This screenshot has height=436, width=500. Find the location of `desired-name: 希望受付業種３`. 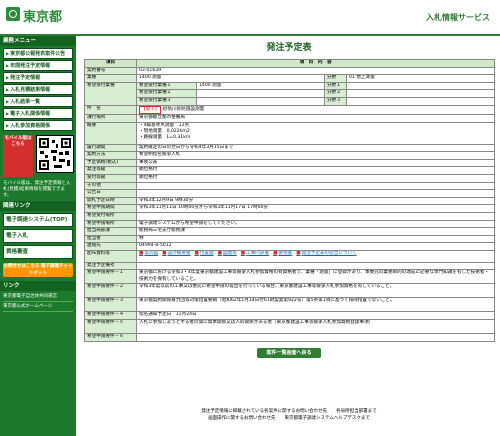

desired-name: 希望受付業種３ is located at coordinates (166, 101).